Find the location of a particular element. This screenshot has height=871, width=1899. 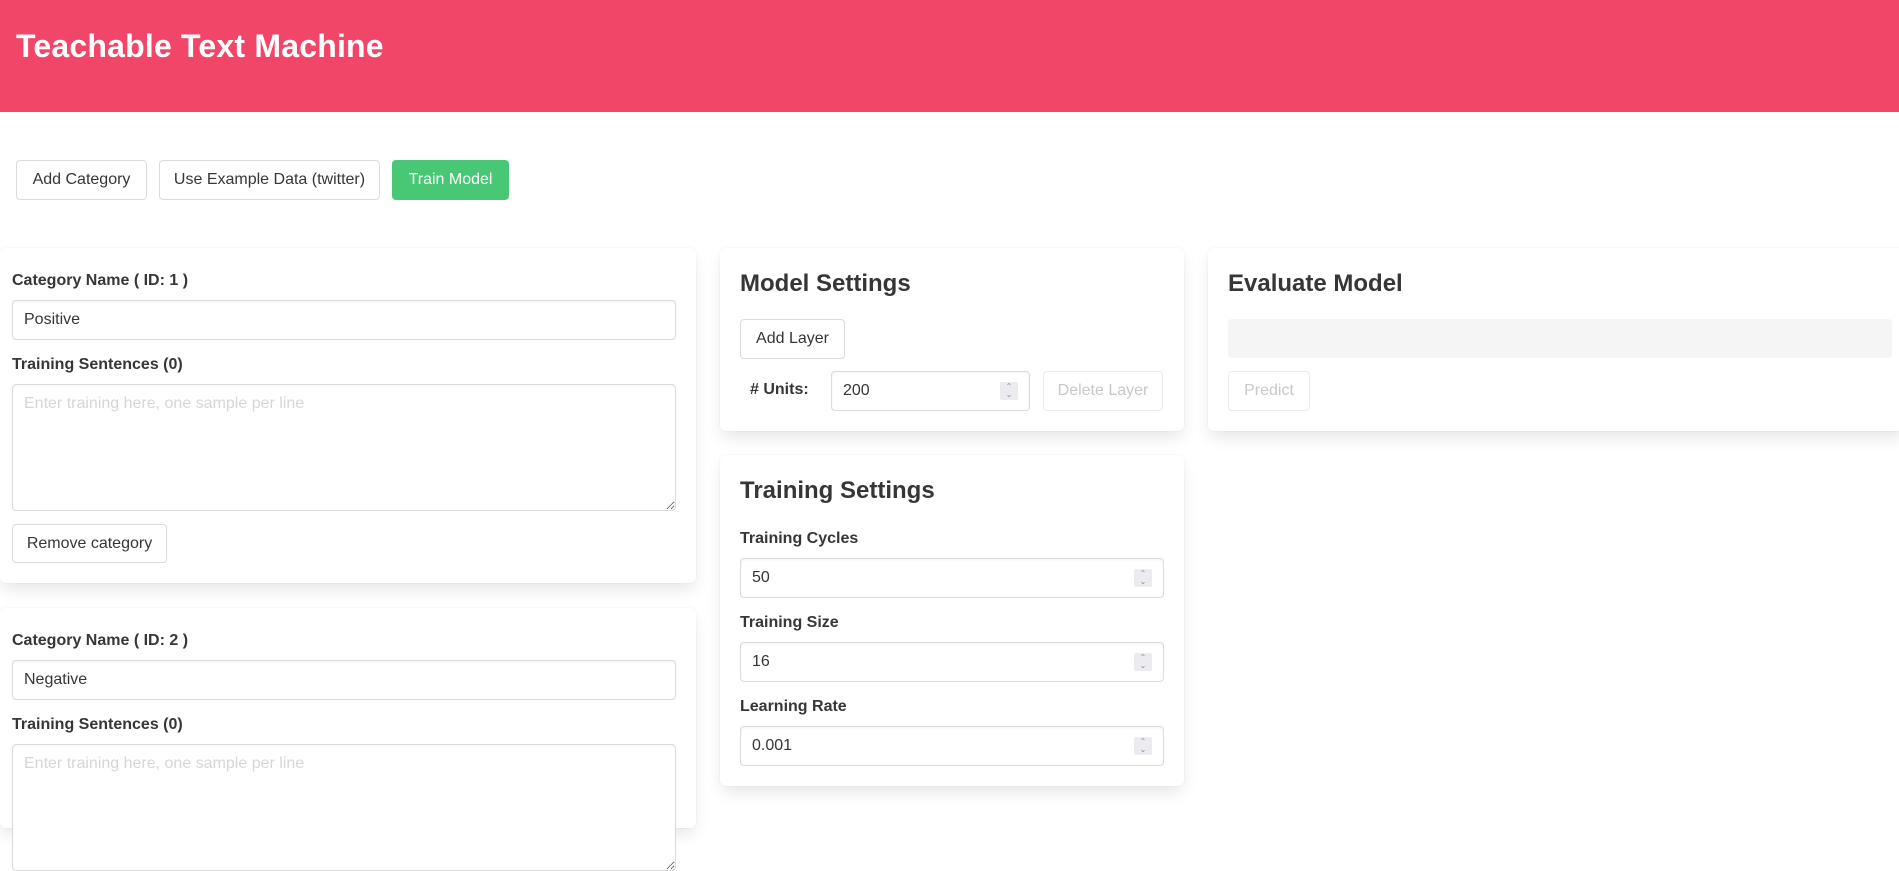

category-name-label: Category Name ( ID: 2 ) is located at coordinates (100, 640).